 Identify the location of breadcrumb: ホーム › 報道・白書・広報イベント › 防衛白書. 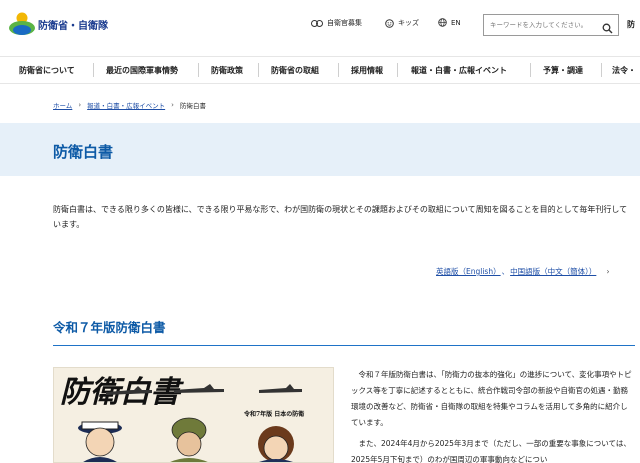
(129, 105).